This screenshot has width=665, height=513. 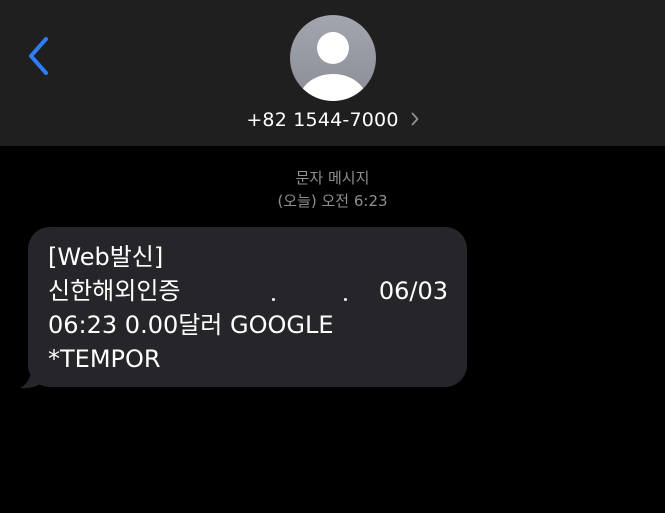 I want to click on message-line: 06:23 0.00달러 GOOGLE, so click(x=191, y=325).